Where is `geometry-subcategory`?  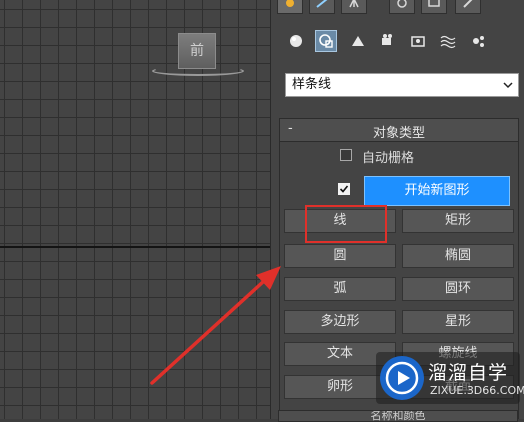
geometry-subcategory is located at coordinates (296, 41).